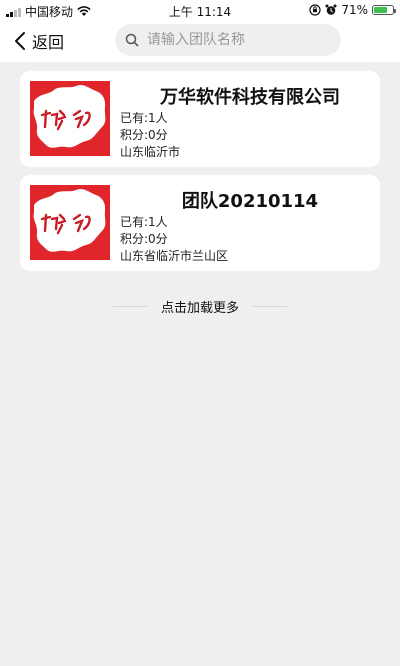 The height and width of the screenshot is (666, 400). I want to click on team-card: 万华软件科技有限公司 已有:1人 积分:0分 山东临沂市, so click(200, 119).